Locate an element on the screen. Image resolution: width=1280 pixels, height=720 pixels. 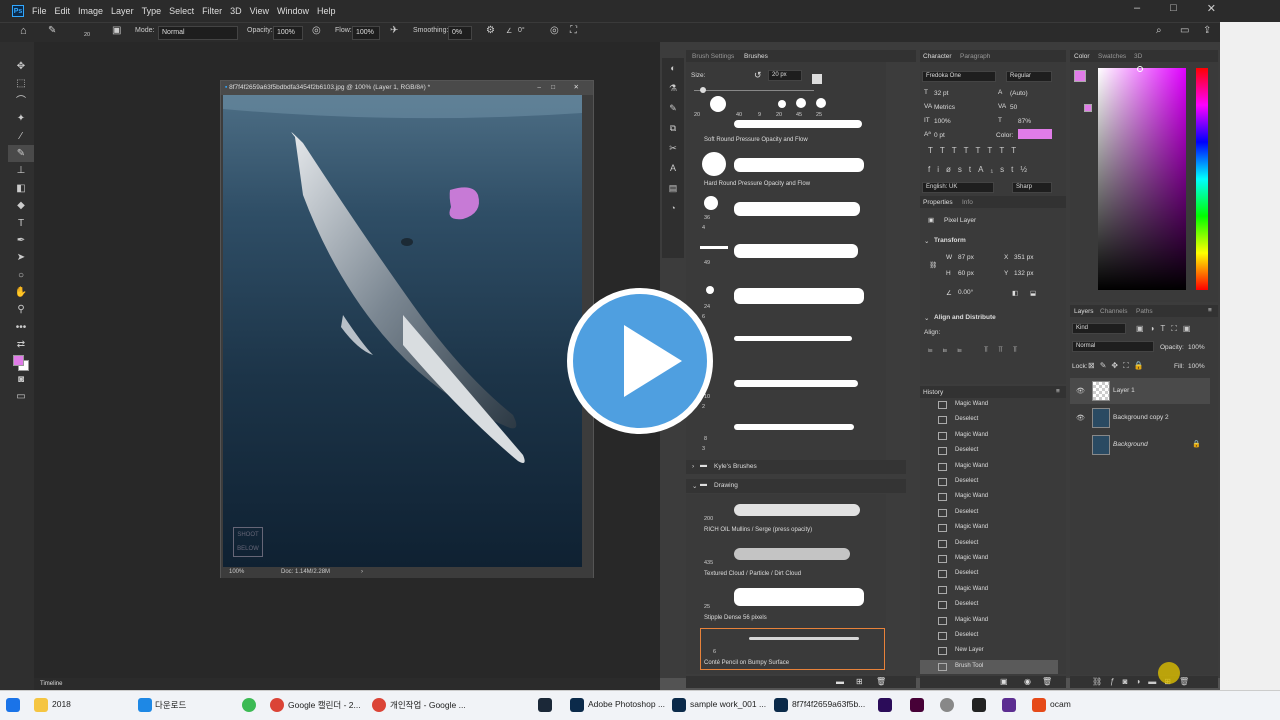
tab-brushes: Brushes is located at coordinates (756, 56).